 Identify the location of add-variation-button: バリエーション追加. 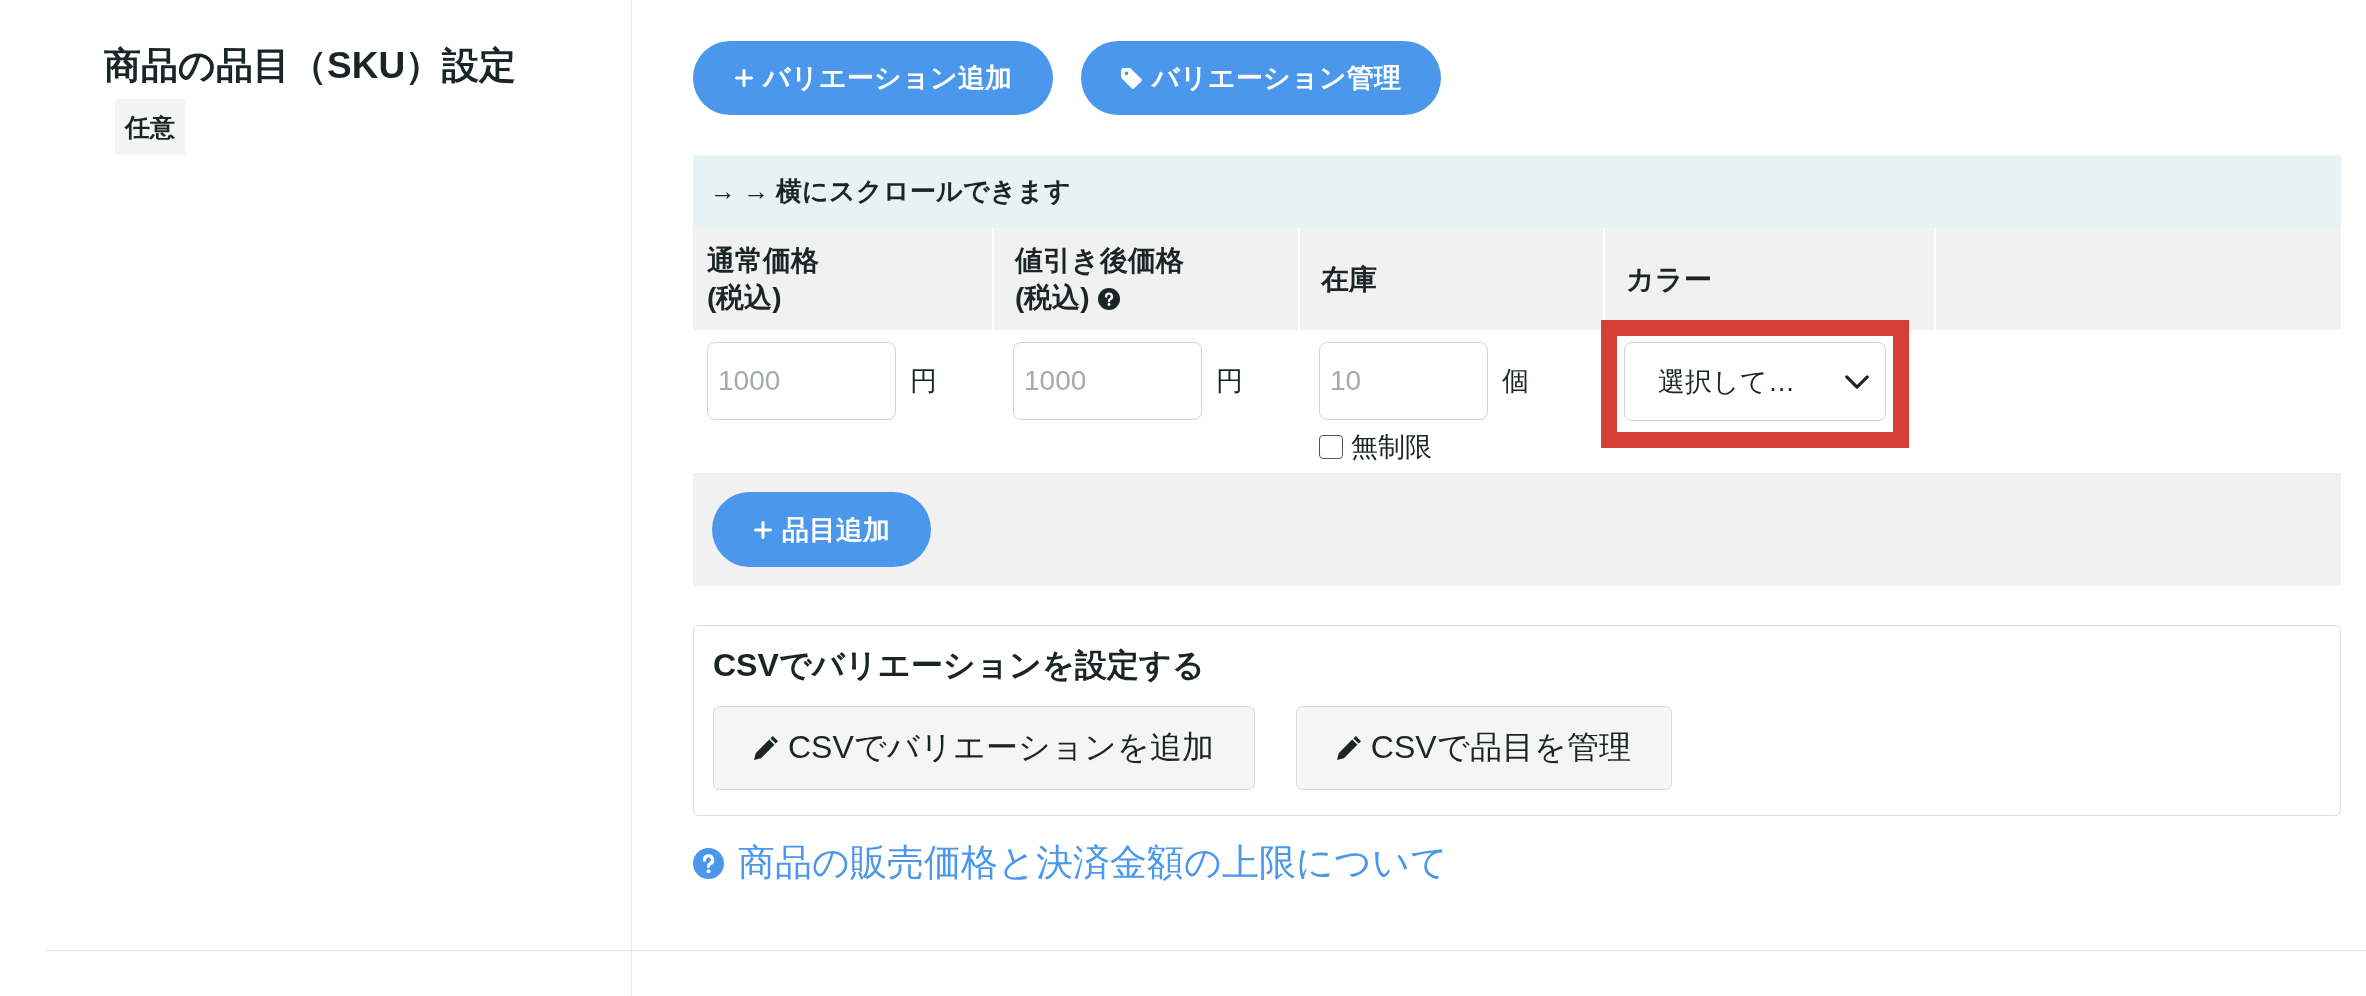
(873, 78).